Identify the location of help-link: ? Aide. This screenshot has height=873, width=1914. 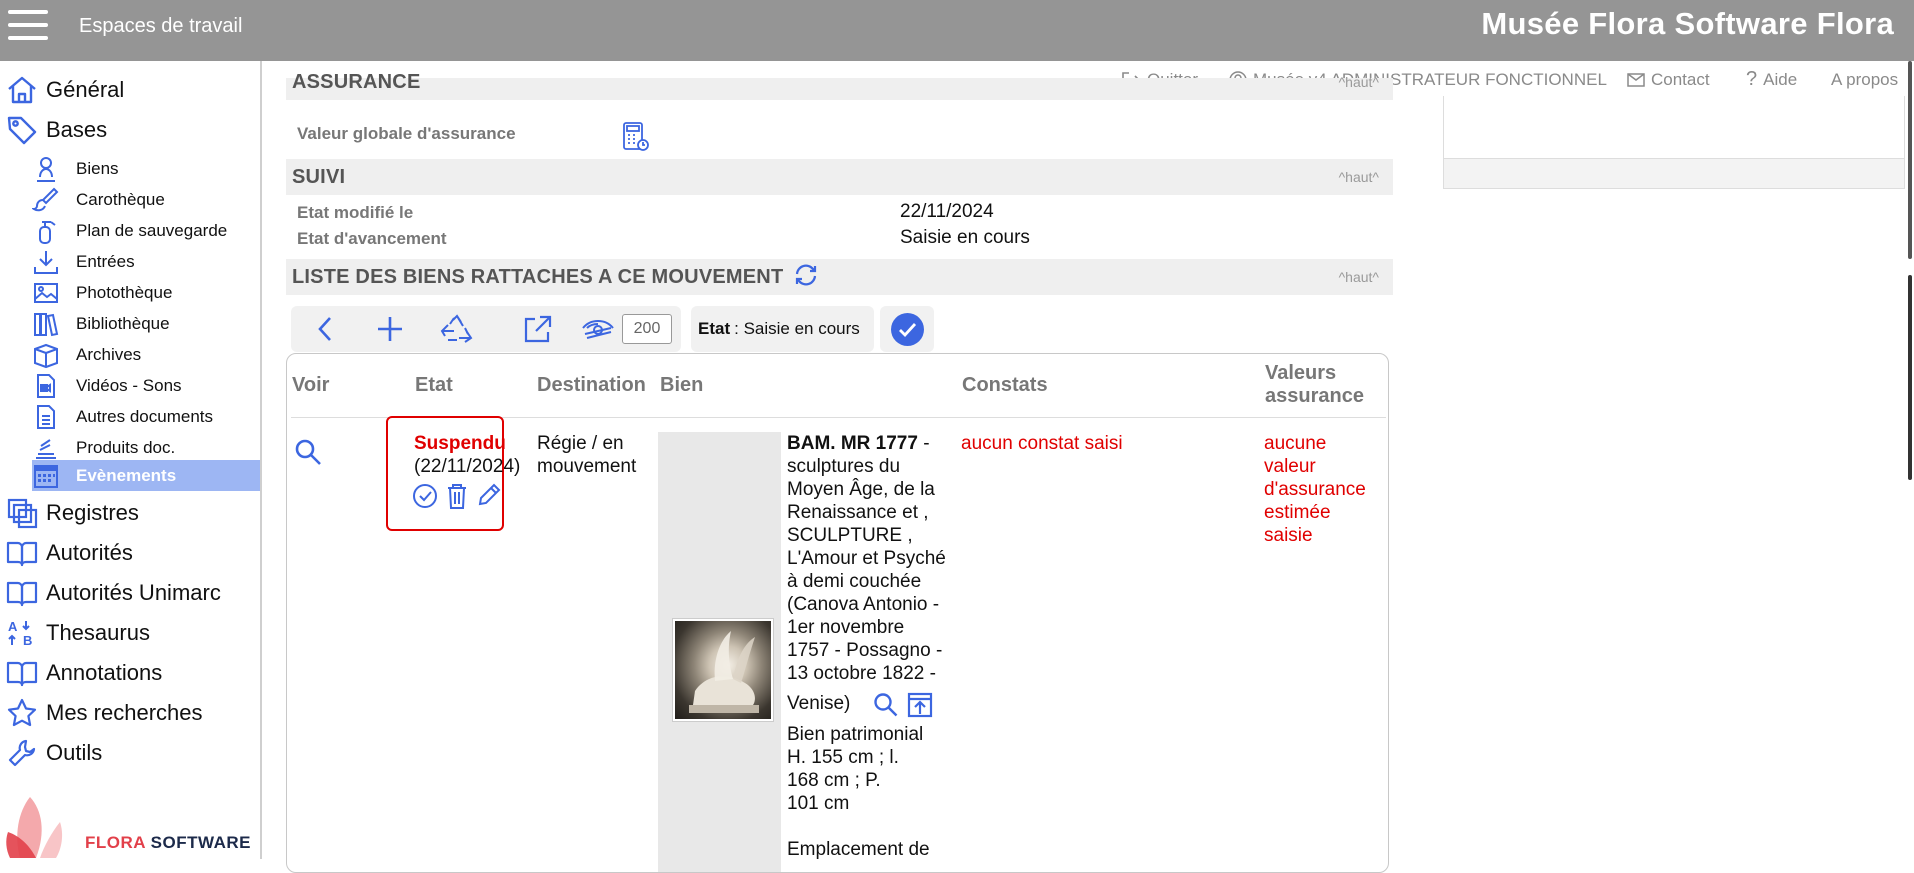
(1771, 79).